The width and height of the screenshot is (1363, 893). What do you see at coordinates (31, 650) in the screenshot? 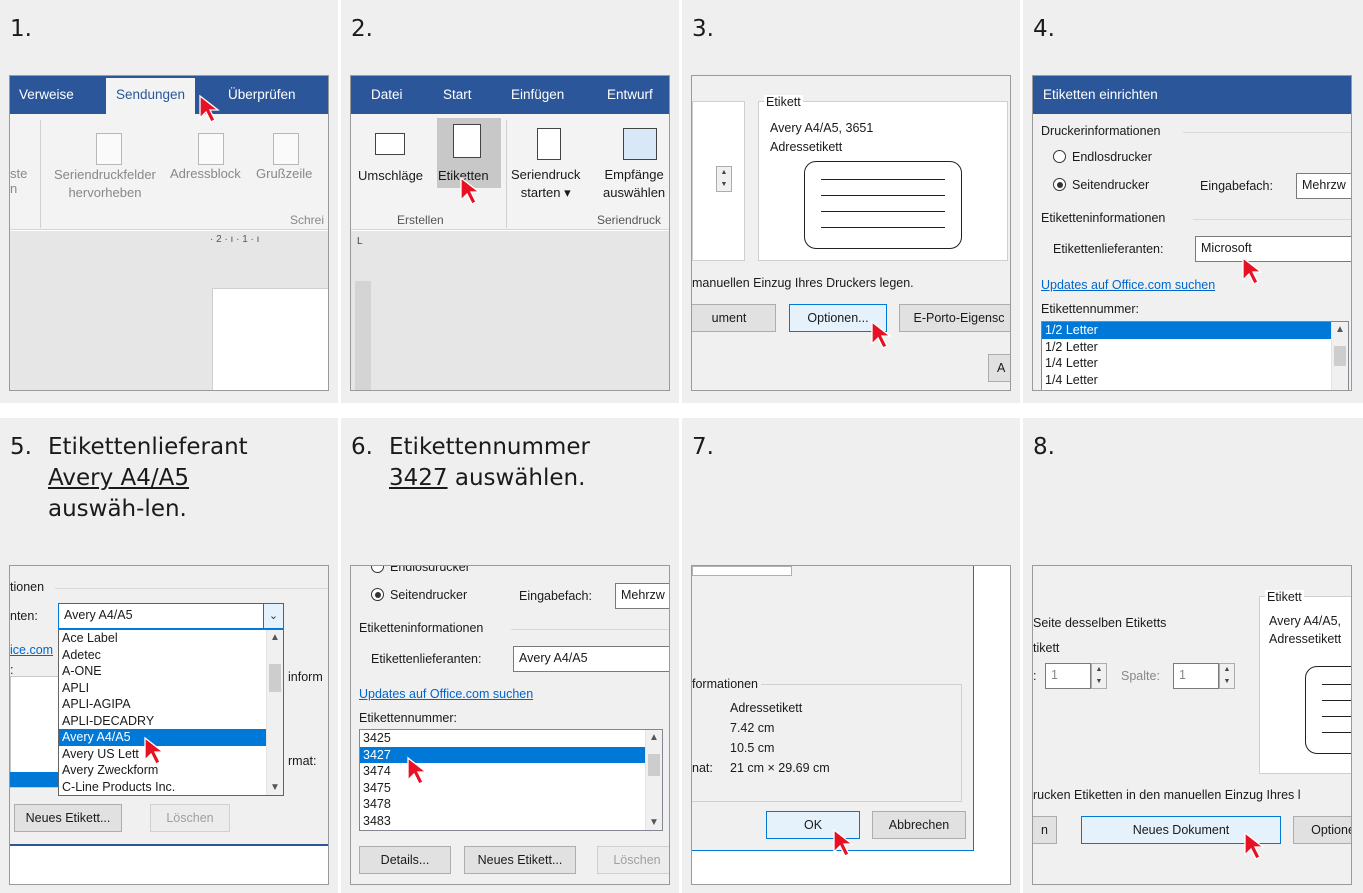
I see `updates-link-fragment: ice.com` at bounding box center [31, 650].